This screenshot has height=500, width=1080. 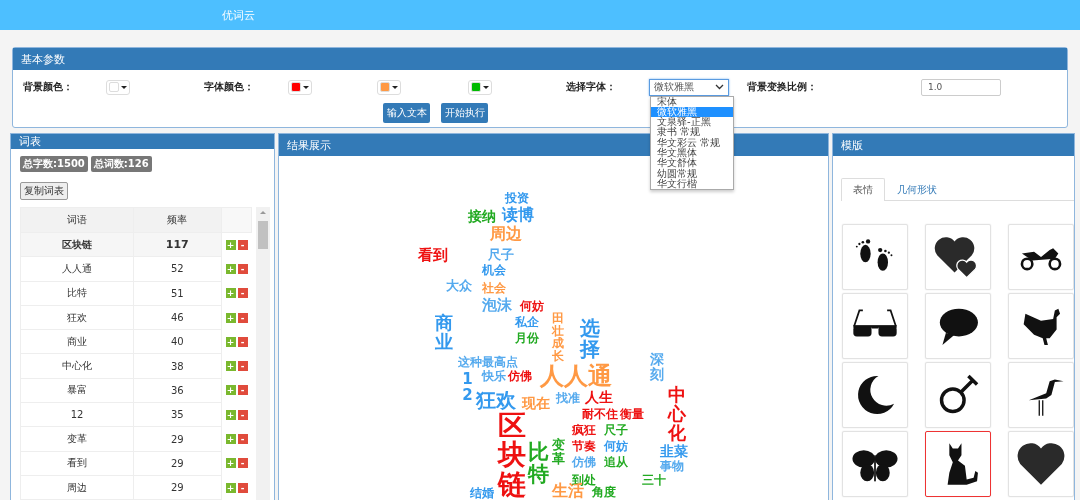 I want to click on cloud-word: 这种最高点, so click(x=488, y=362).